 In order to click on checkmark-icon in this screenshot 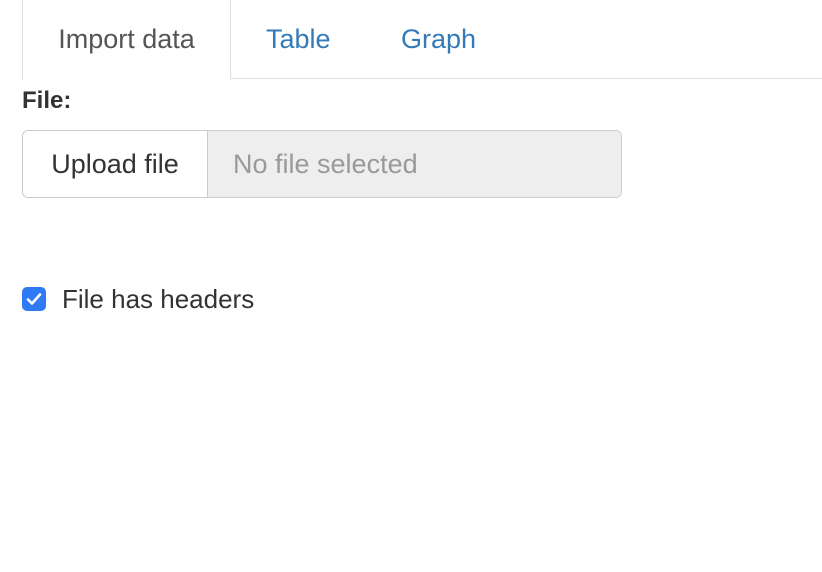, I will do `click(34, 299)`.